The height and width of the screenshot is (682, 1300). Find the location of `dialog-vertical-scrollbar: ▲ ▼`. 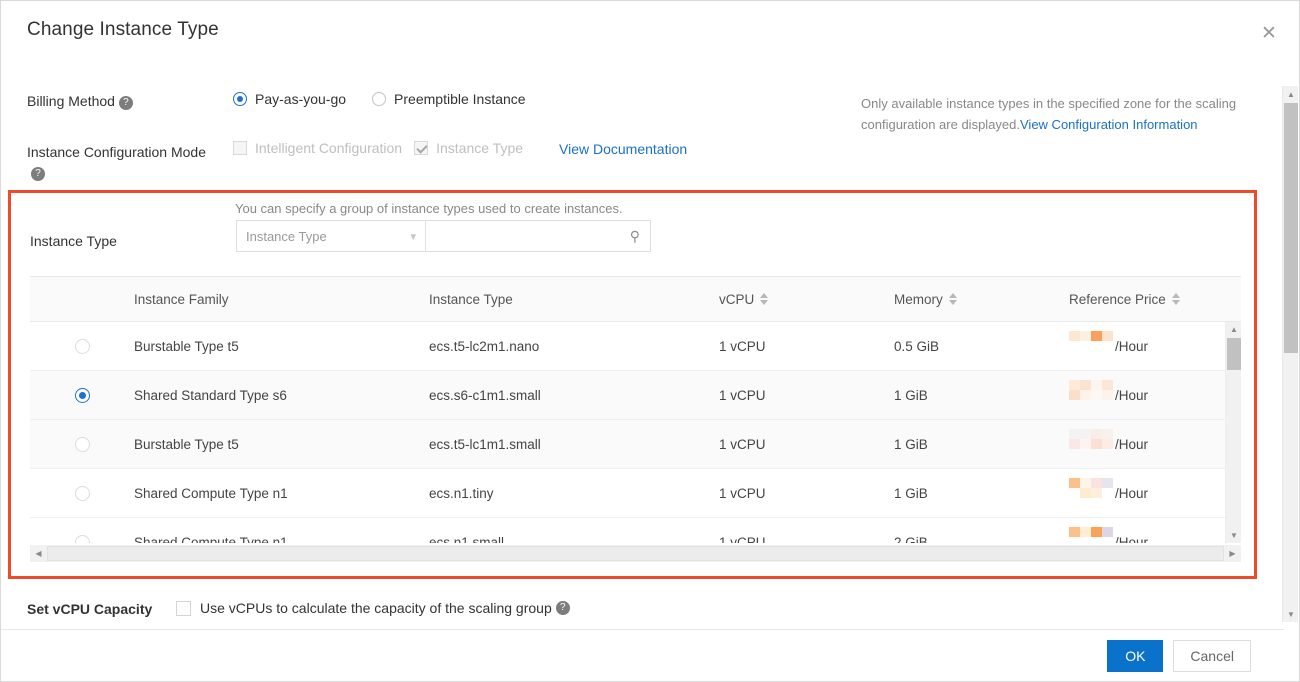

dialog-vertical-scrollbar: ▲ ▼ is located at coordinates (1290, 354).